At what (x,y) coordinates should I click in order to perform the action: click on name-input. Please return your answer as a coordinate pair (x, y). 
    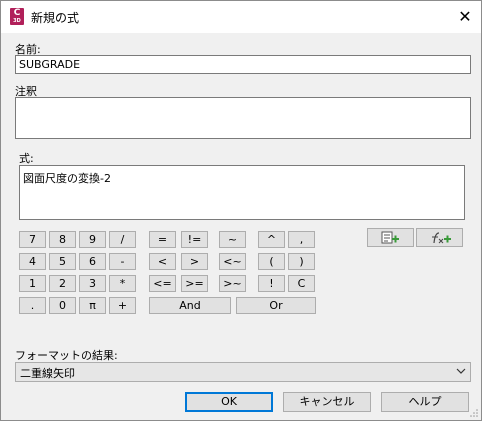
    Looking at the image, I should click on (243, 64).